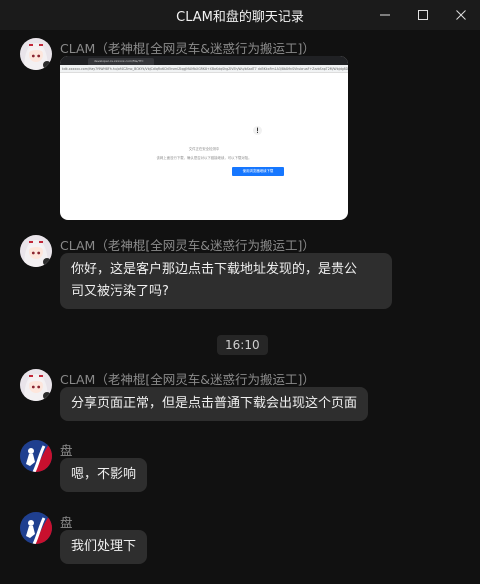 The width and height of the screenshot is (480, 584). What do you see at coordinates (121, 61) in the screenshot?
I see `screenshot-browser-tab: developer.cs.xxxxxx.com/file/?f=` at bounding box center [121, 61].